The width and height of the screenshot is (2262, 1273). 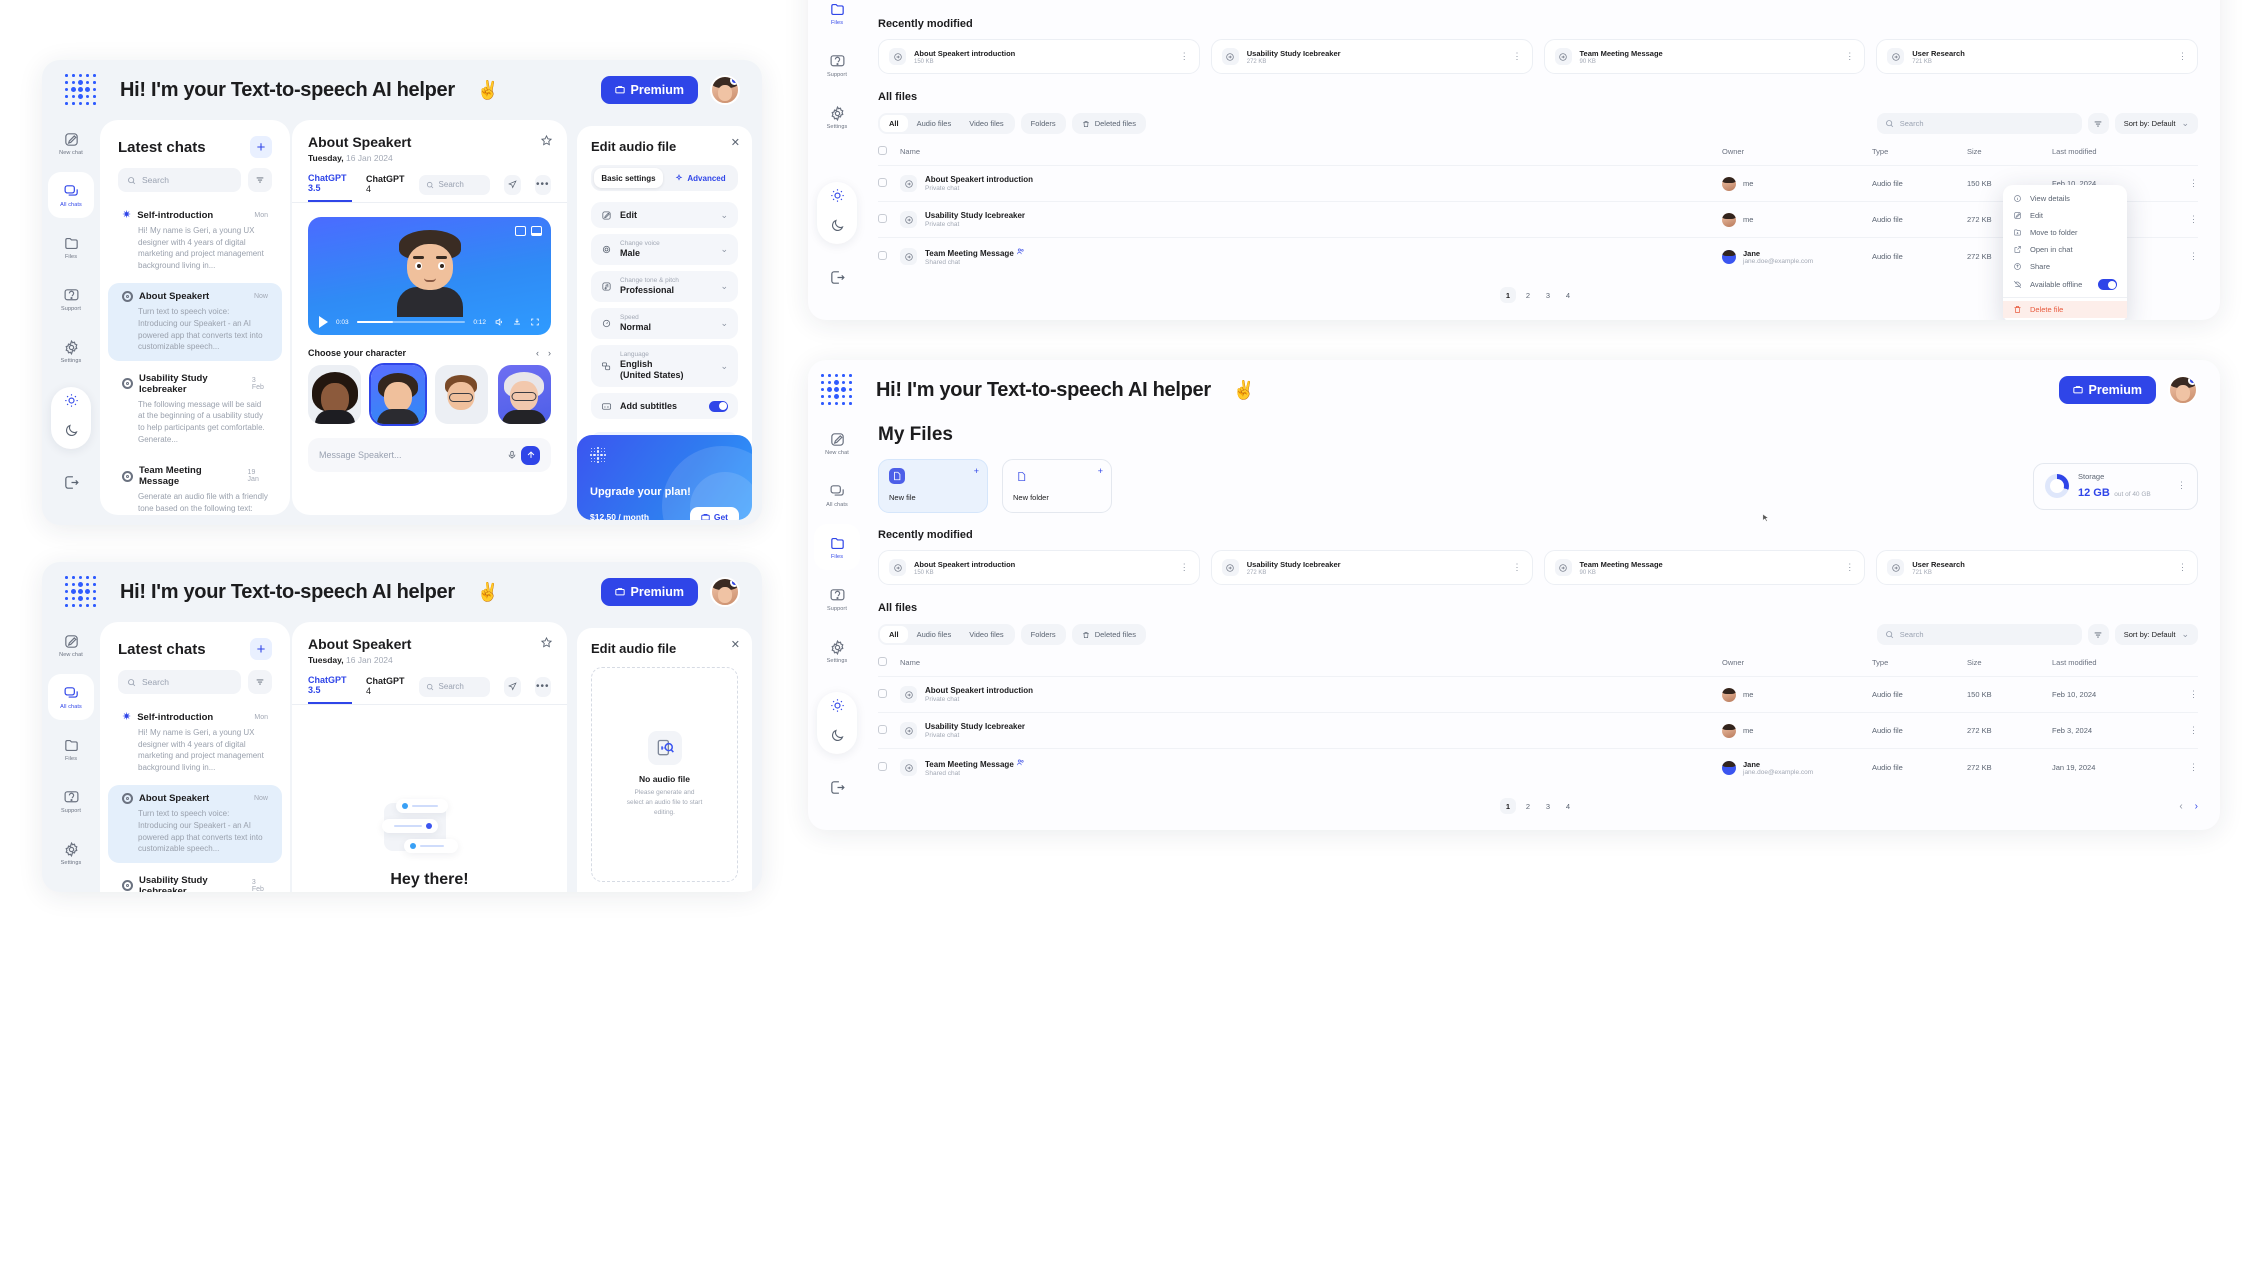 I want to click on next-page-button: ›, so click(x=2196, y=806).